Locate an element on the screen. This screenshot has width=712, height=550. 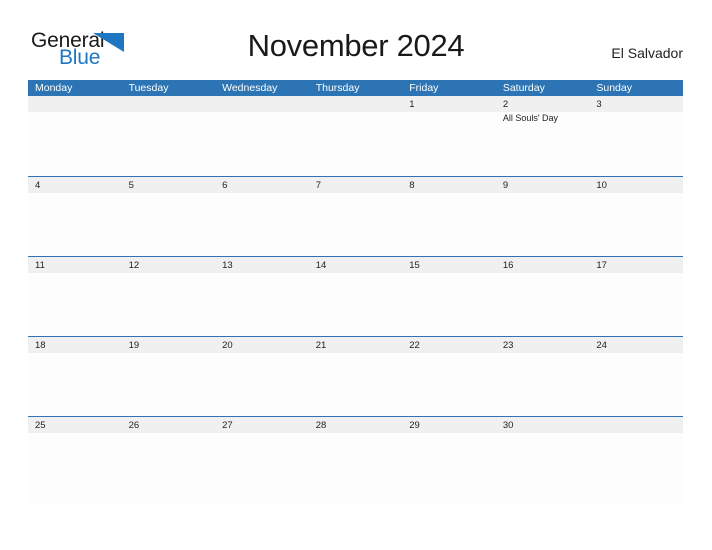
week-events-row: All Souls' Day is located at coordinates (355, 118).